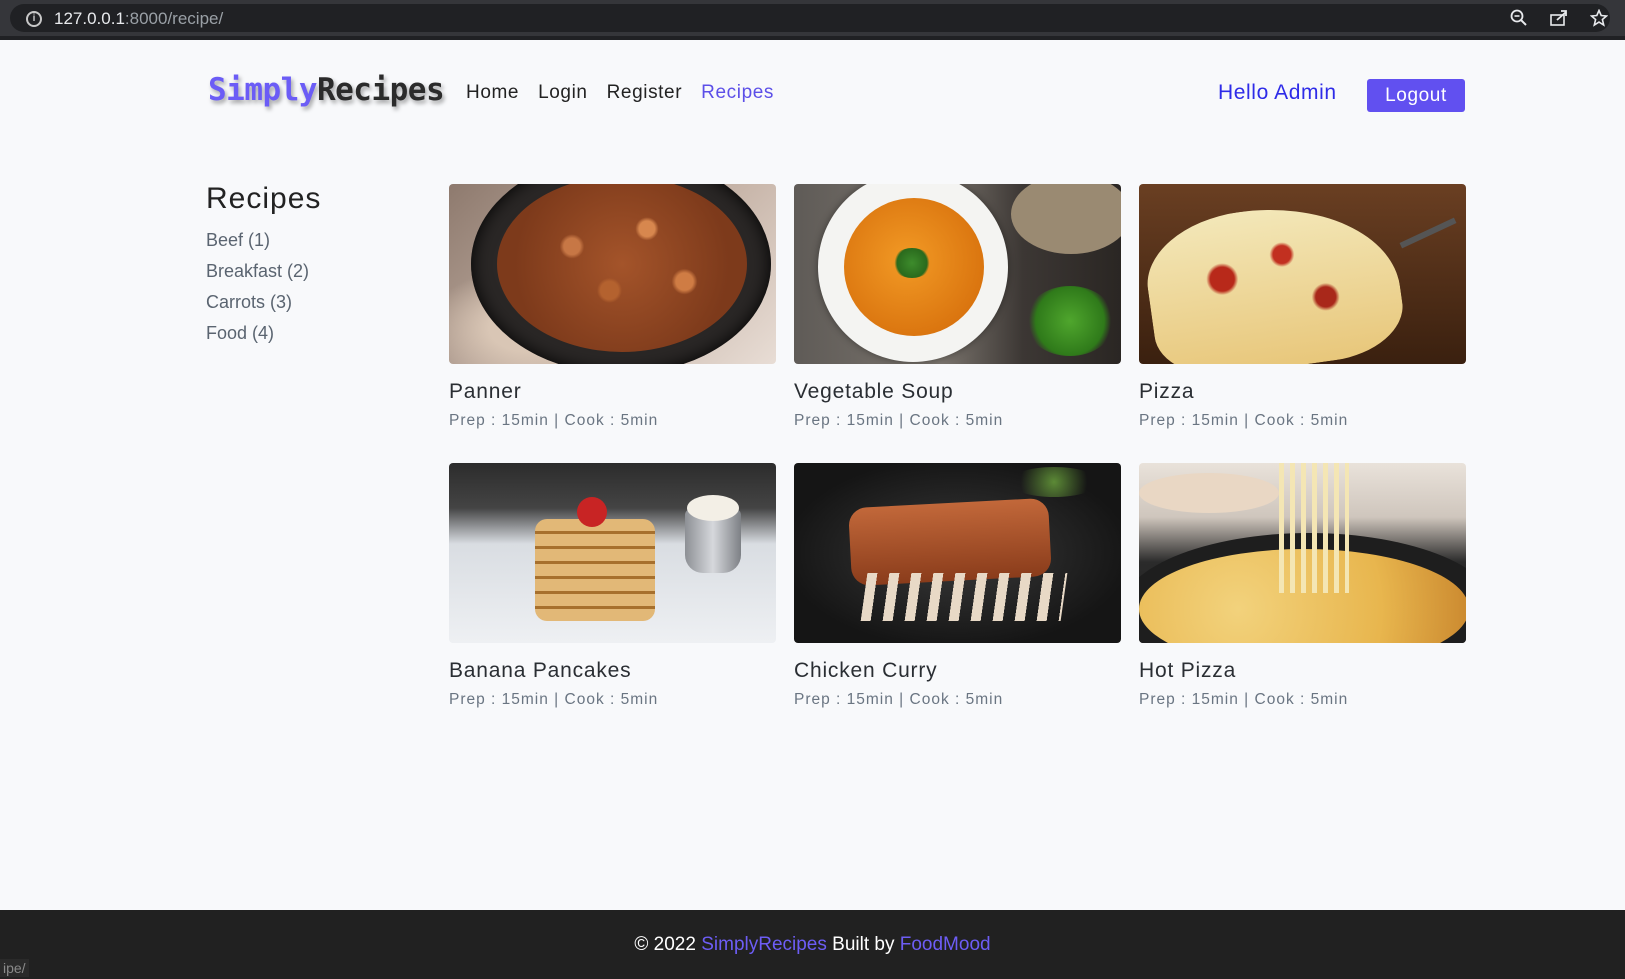 The width and height of the screenshot is (1625, 979). What do you see at coordinates (263, 240) in the screenshot?
I see `category-item-beef: Beef (1)` at bounding box center [263, 240].